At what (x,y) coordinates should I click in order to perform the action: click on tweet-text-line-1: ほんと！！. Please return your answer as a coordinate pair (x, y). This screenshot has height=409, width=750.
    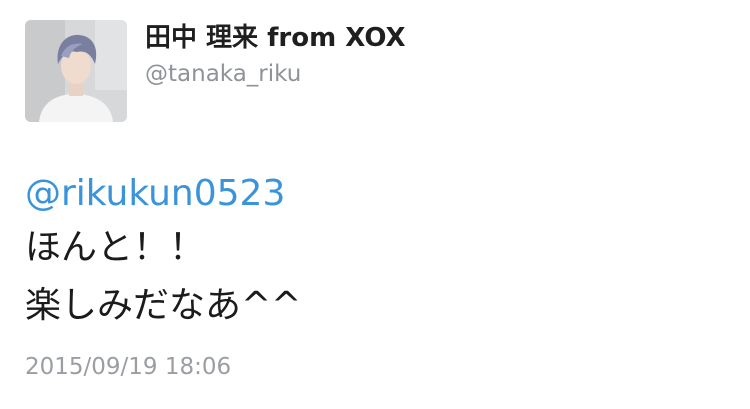
    Looking at the image, I should click on (115, 247).